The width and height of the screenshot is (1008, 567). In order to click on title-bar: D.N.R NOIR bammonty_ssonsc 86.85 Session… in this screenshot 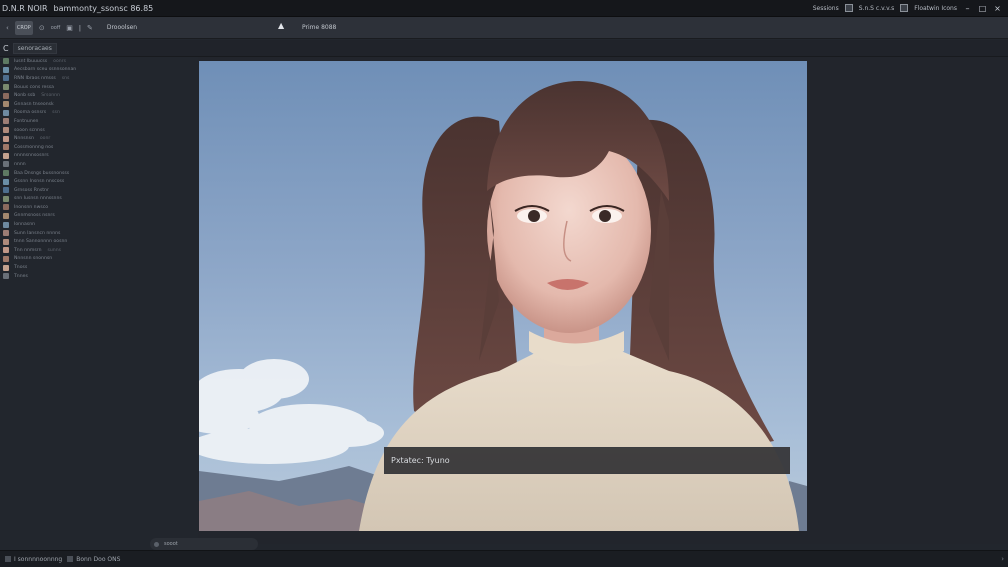, I will do `click(504, 8)`.